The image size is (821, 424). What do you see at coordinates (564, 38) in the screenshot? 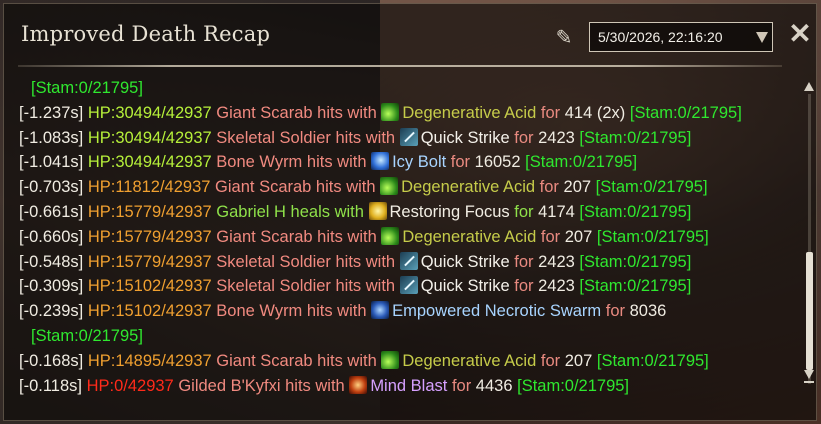
I see `quill-icon: ✎` at bounding box center [564, 38].